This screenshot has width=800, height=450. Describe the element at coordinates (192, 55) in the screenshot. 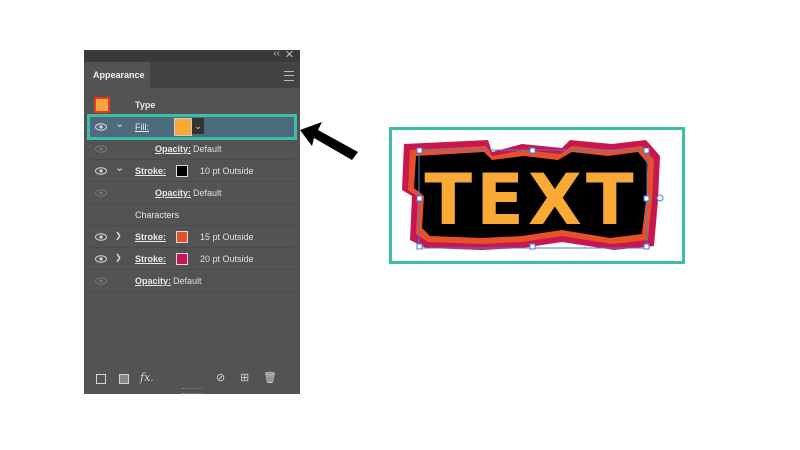

I see `panel-title-strip: ‹‹ ✕` at that location.